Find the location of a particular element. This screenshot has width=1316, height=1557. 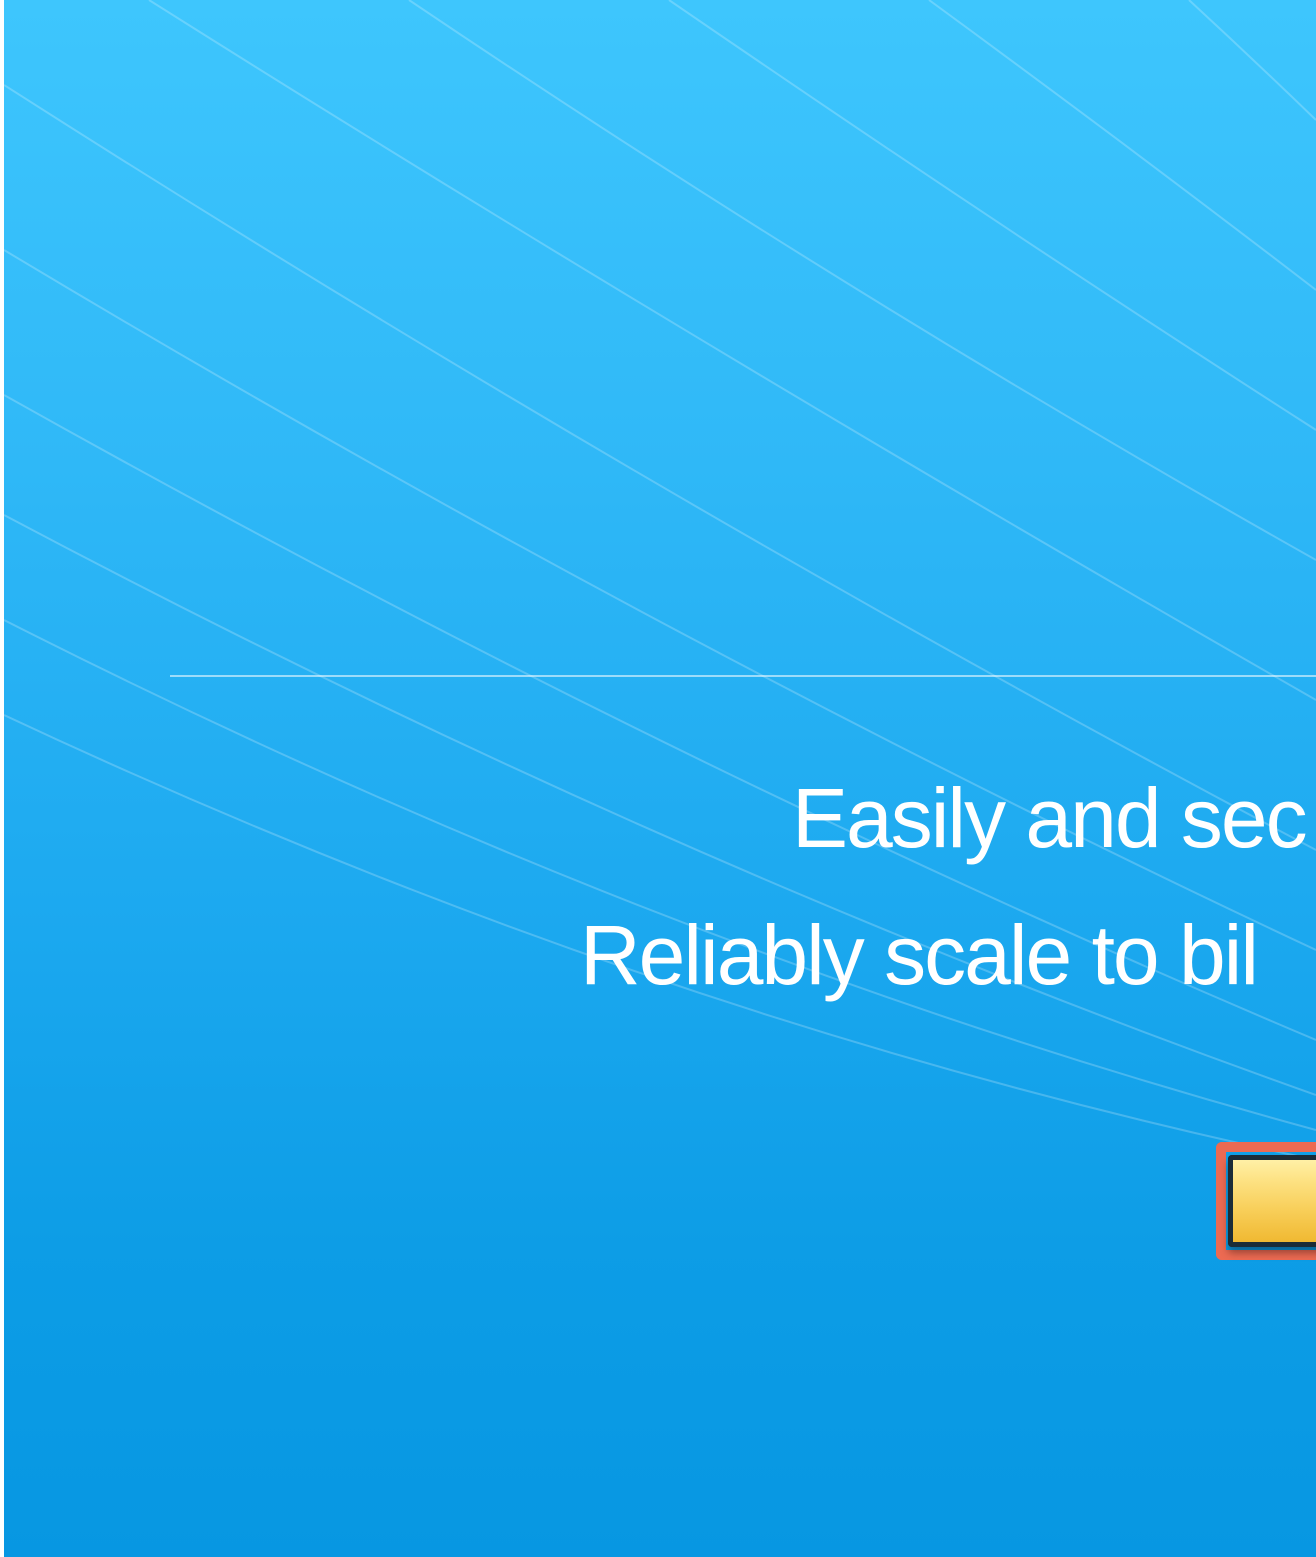

section-divider is located at coordinates (743, 676).